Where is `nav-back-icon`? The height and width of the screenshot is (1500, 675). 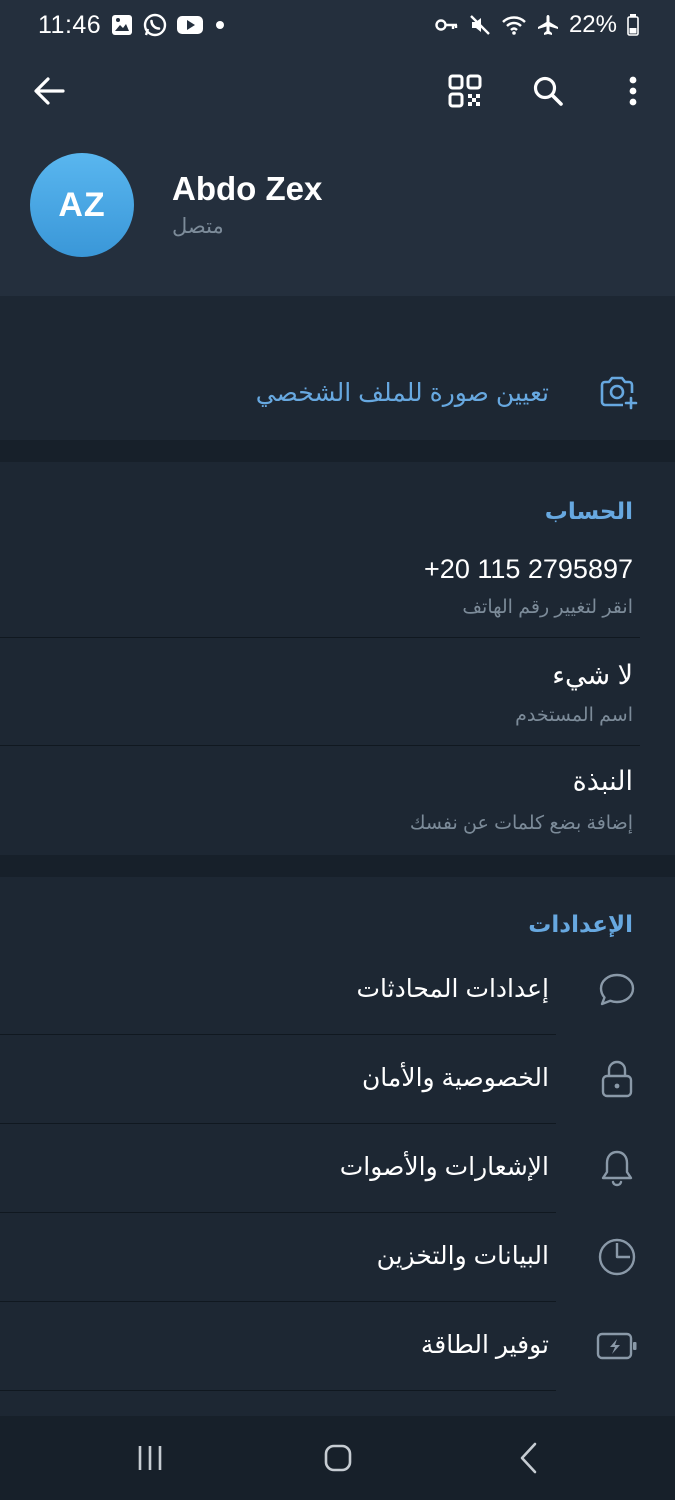 nav-back-icon is located at coordinates (528, 1458).